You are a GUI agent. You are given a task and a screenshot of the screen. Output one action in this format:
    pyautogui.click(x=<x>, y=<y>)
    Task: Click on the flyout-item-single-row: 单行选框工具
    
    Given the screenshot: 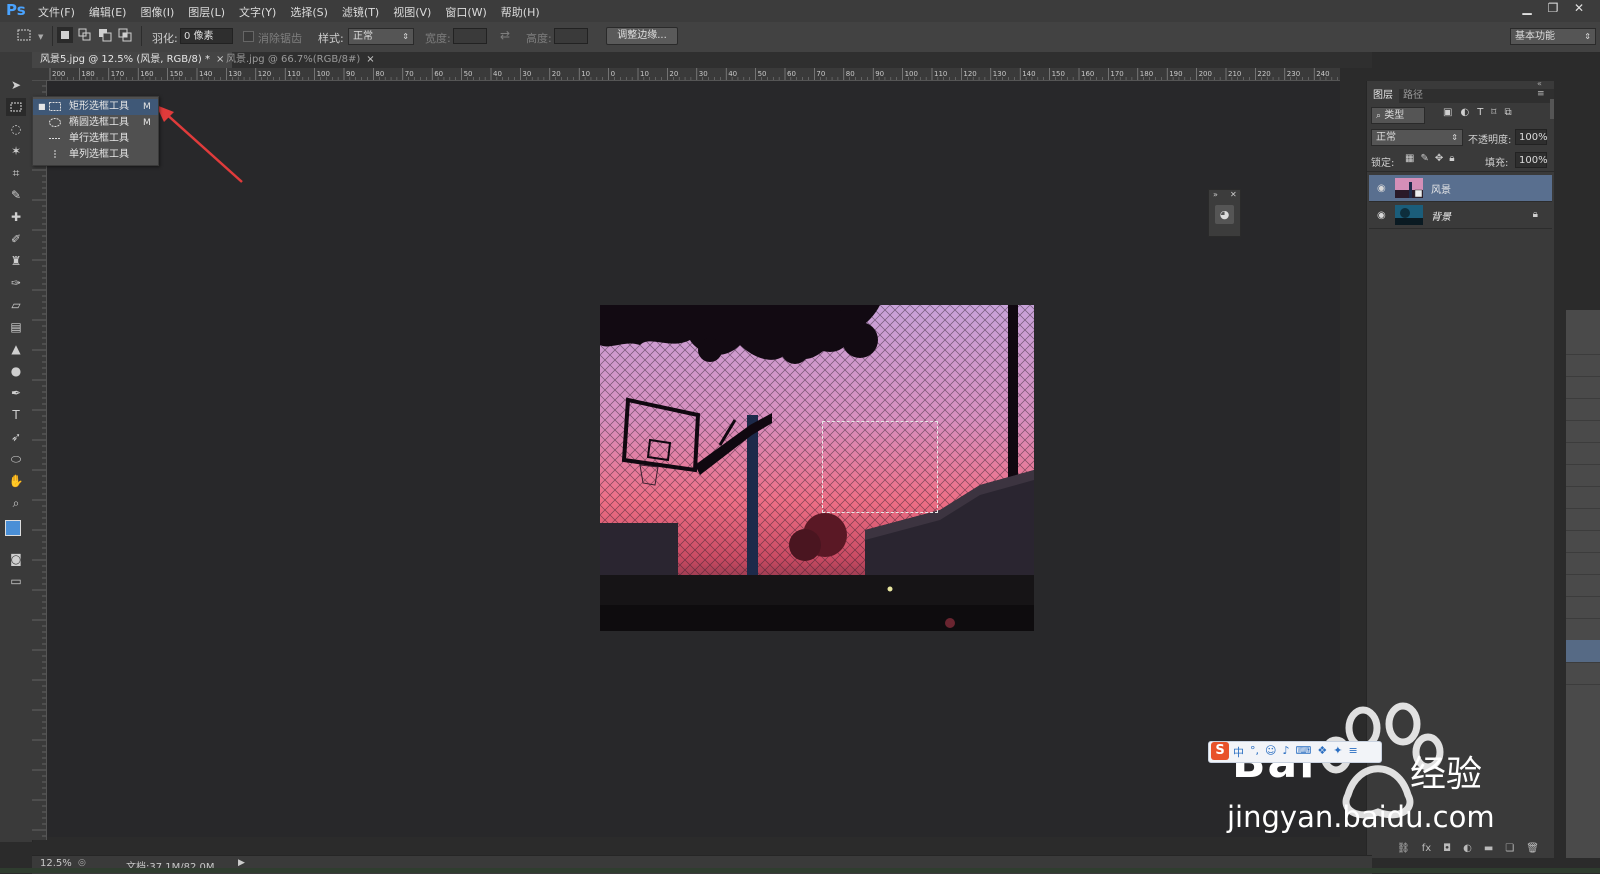 What is the action you would take?
    pyautogui.click(x=95, y=139)
    